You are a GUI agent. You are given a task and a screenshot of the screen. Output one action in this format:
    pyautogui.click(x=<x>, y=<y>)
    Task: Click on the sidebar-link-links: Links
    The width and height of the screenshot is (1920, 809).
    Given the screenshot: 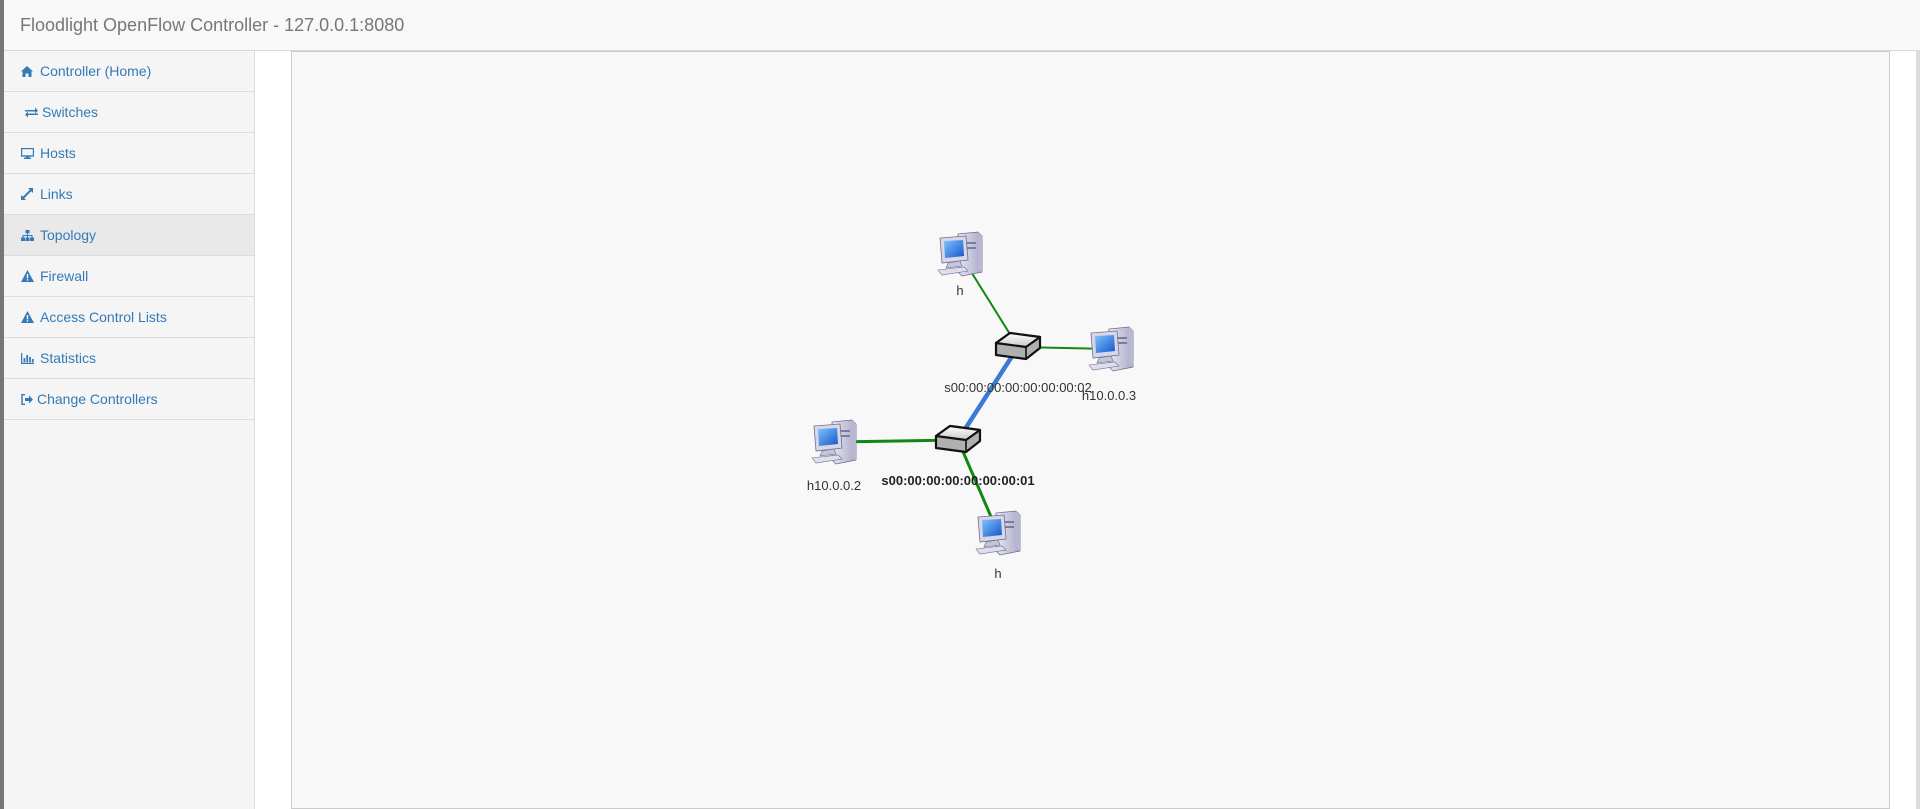 What is the action you would take?
    pyautogui.click(x=46, y=194)
    